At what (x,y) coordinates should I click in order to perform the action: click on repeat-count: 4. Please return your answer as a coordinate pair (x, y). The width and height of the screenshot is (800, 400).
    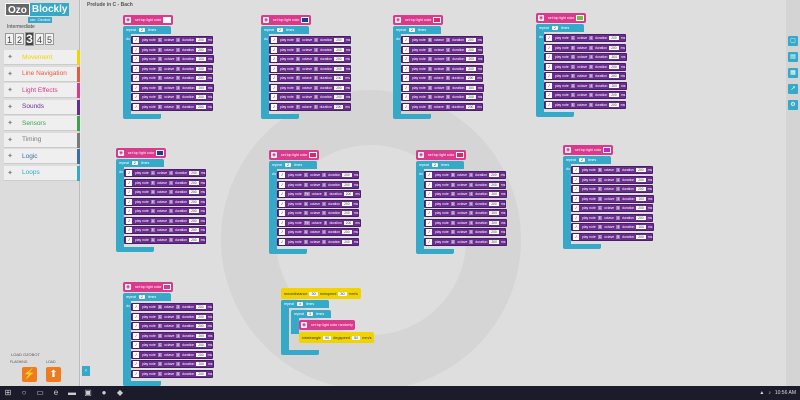
    Looking at the image, I should click on (299, 304).